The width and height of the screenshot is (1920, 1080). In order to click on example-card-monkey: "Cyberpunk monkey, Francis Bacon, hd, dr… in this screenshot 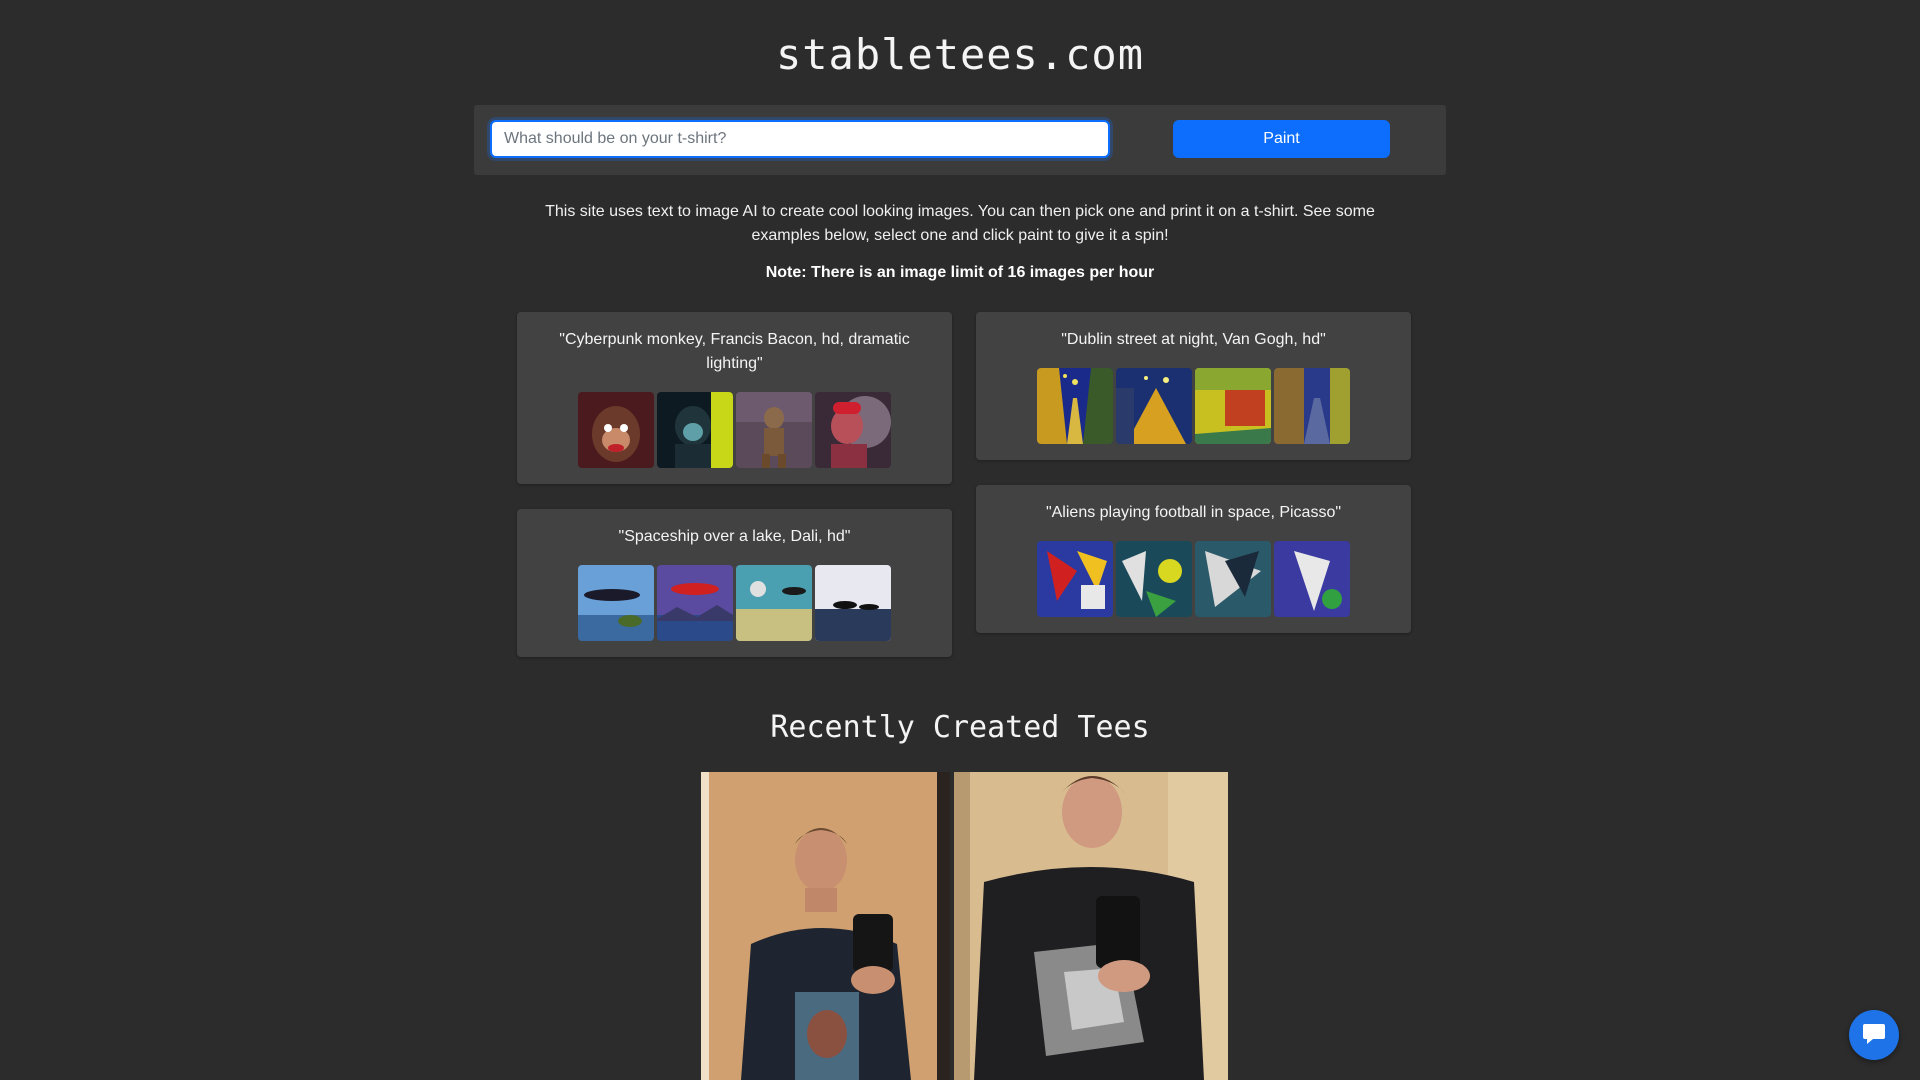, I will do `click(734, 398)`.